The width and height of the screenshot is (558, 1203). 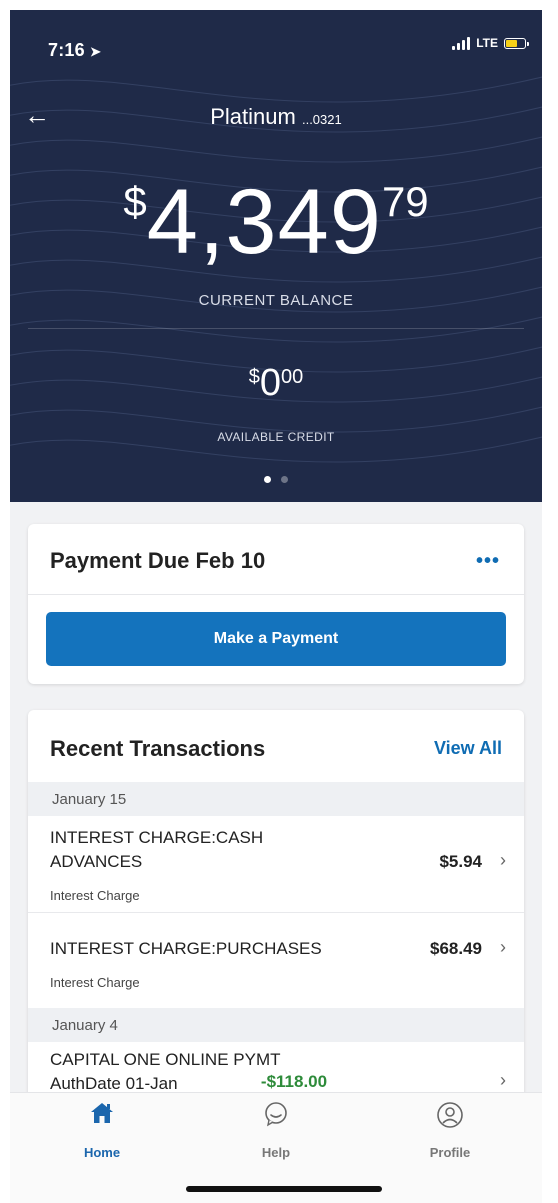 I want to click on tab-help: Help, so click(x=276, y=1133).